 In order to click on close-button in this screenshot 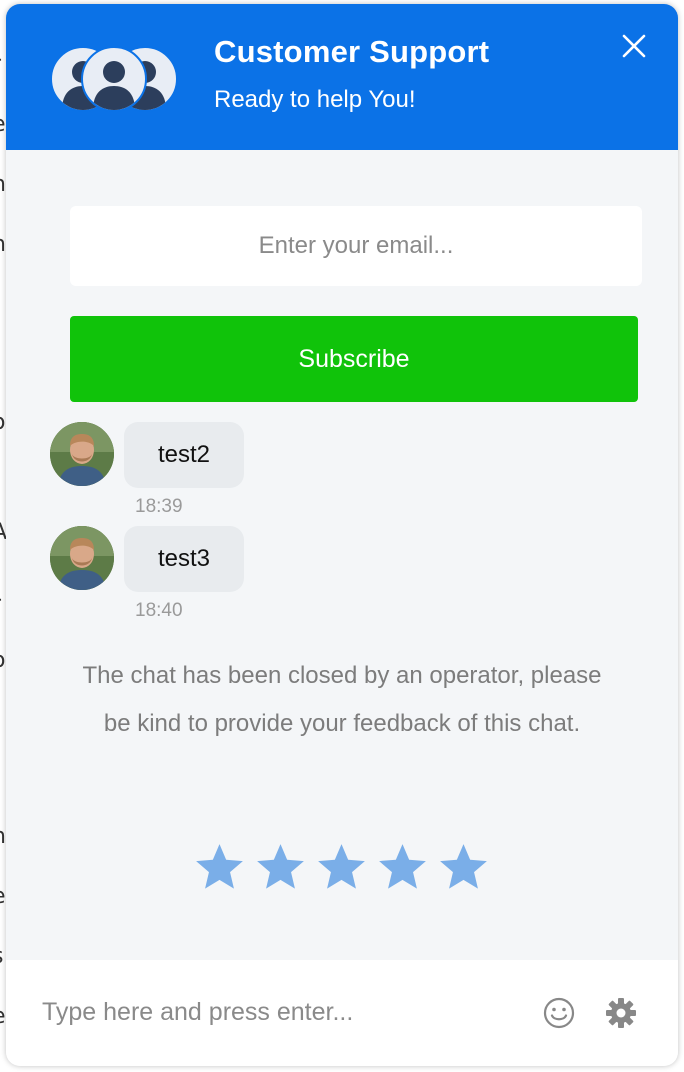, I will do `click(634, 46)`.